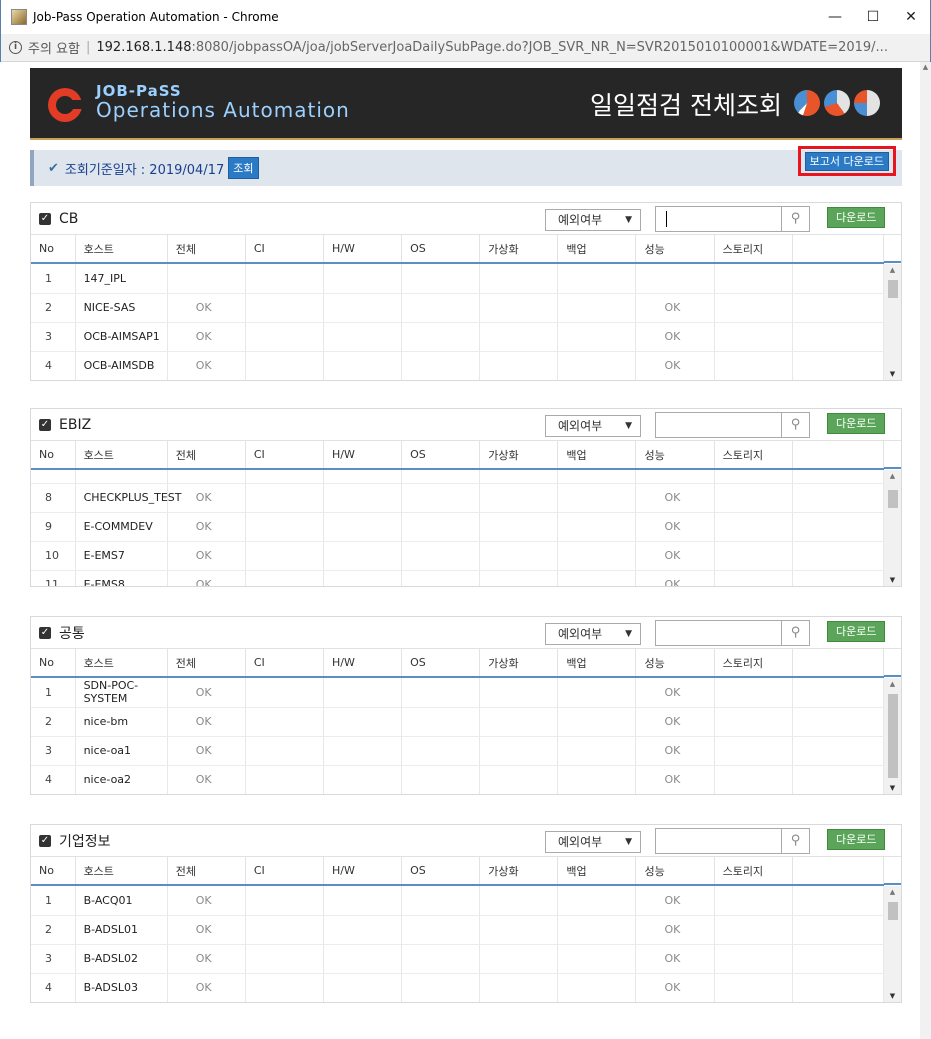 The height and width of the screenshot is (1039, 931). What do you see at coordinates (121, 578) in the screenshot?
I see `host-name: E-EMS8` at bounding box center [121, 578].